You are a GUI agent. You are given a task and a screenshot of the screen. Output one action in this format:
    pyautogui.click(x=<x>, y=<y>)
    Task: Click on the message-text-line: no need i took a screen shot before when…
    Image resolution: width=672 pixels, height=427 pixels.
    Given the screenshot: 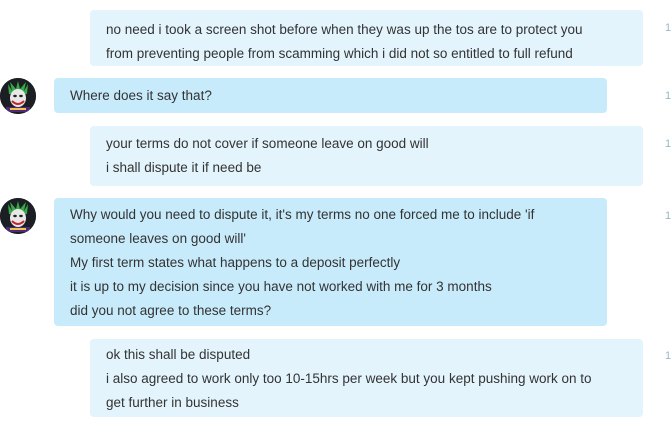 What is the action you would take?
    pyautogui.click(x=344, y=29)
    